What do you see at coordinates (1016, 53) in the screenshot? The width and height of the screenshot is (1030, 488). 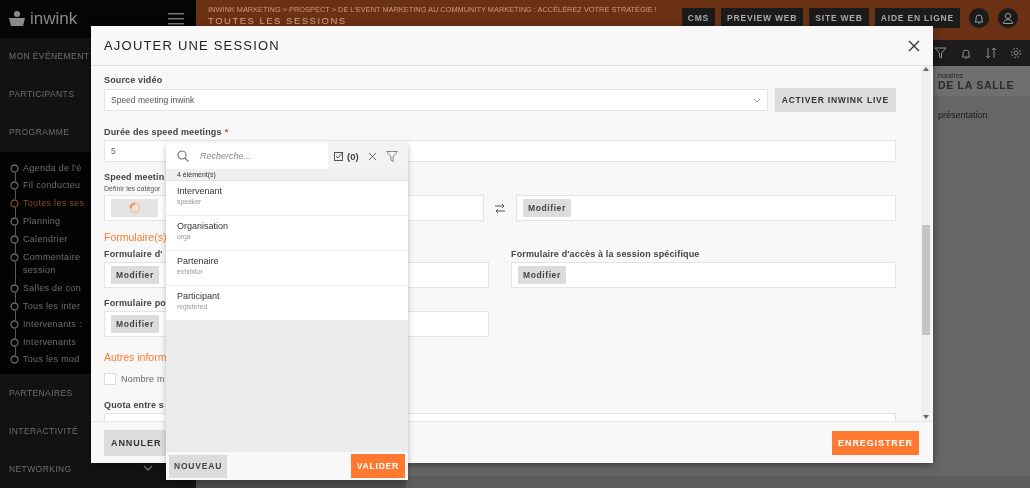 I see `settings-icon` at bounding box center [1016, 53].